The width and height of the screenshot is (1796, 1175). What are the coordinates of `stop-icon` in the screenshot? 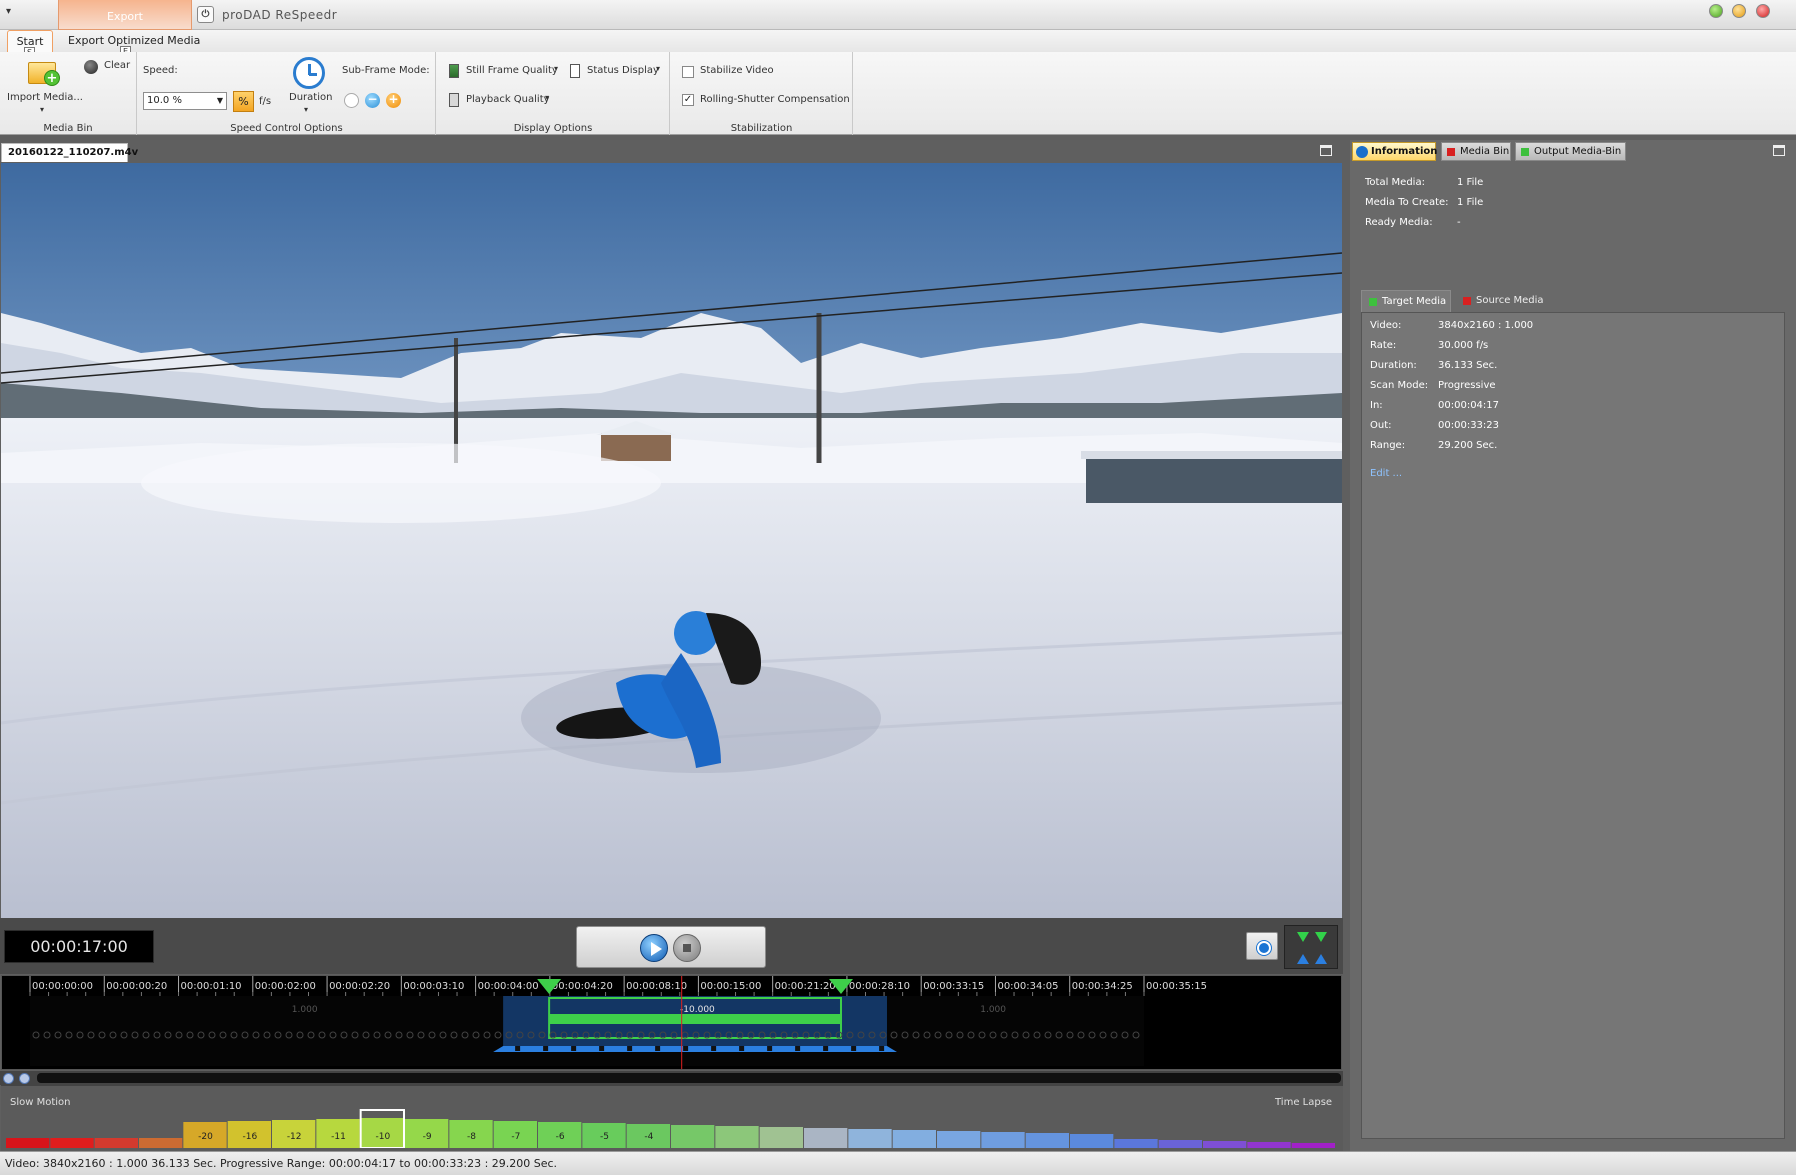 It's located at (687, 948).